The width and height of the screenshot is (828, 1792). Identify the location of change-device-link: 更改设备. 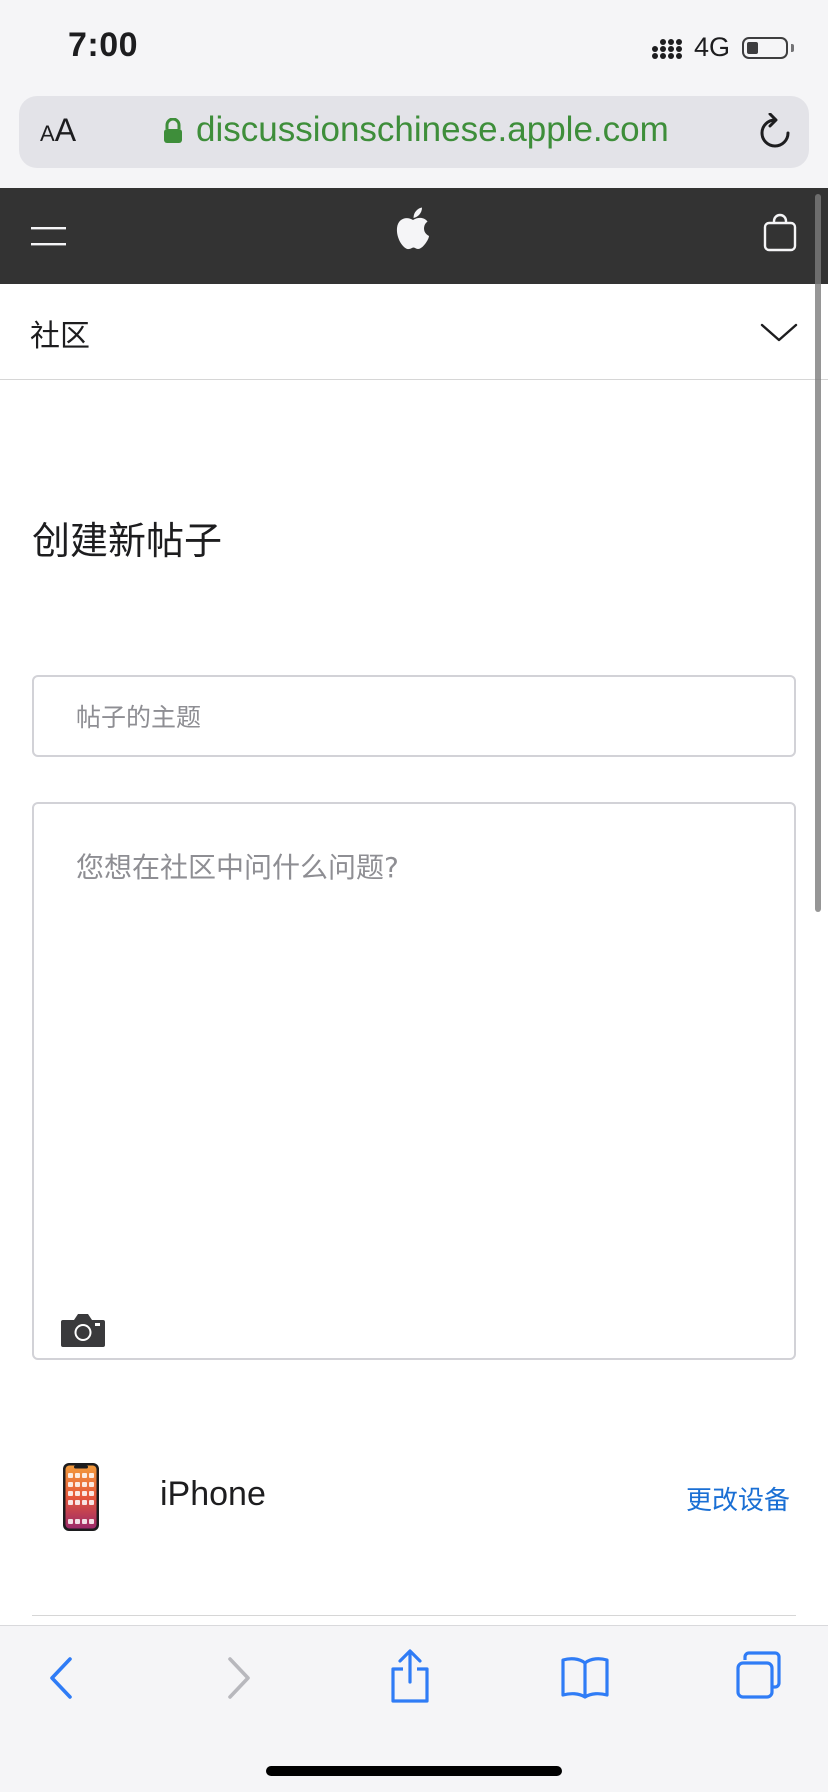
(738, 1498).